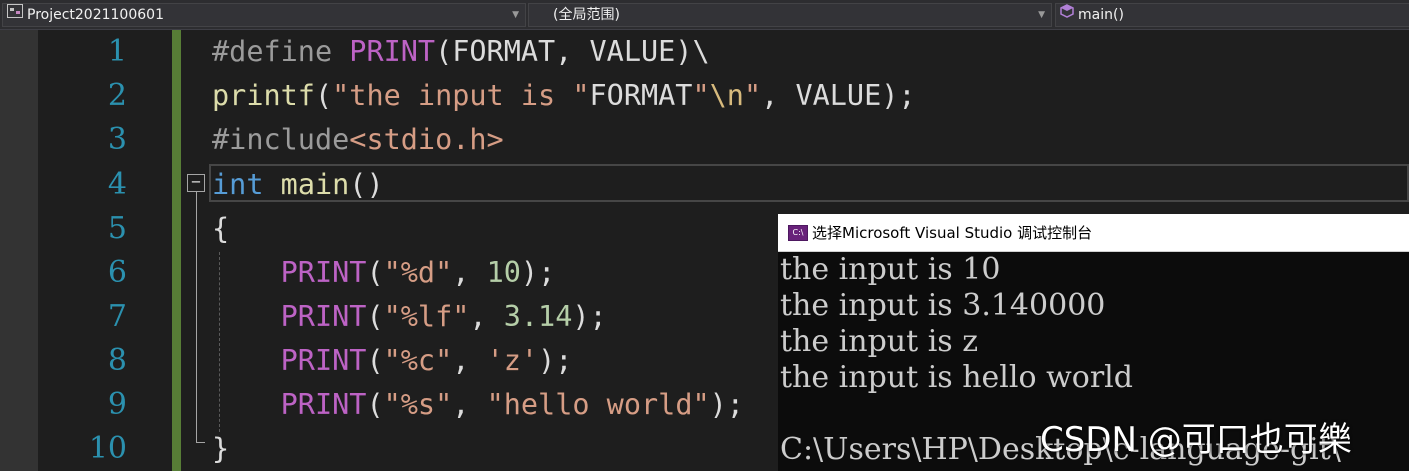 The width and height of the screenshot is (1409, 471). Describe the element at coordinates (952, 233) in the screenshot. I see `console-title: 选择Microsoft Visual Studio 调试控制台` at that location.